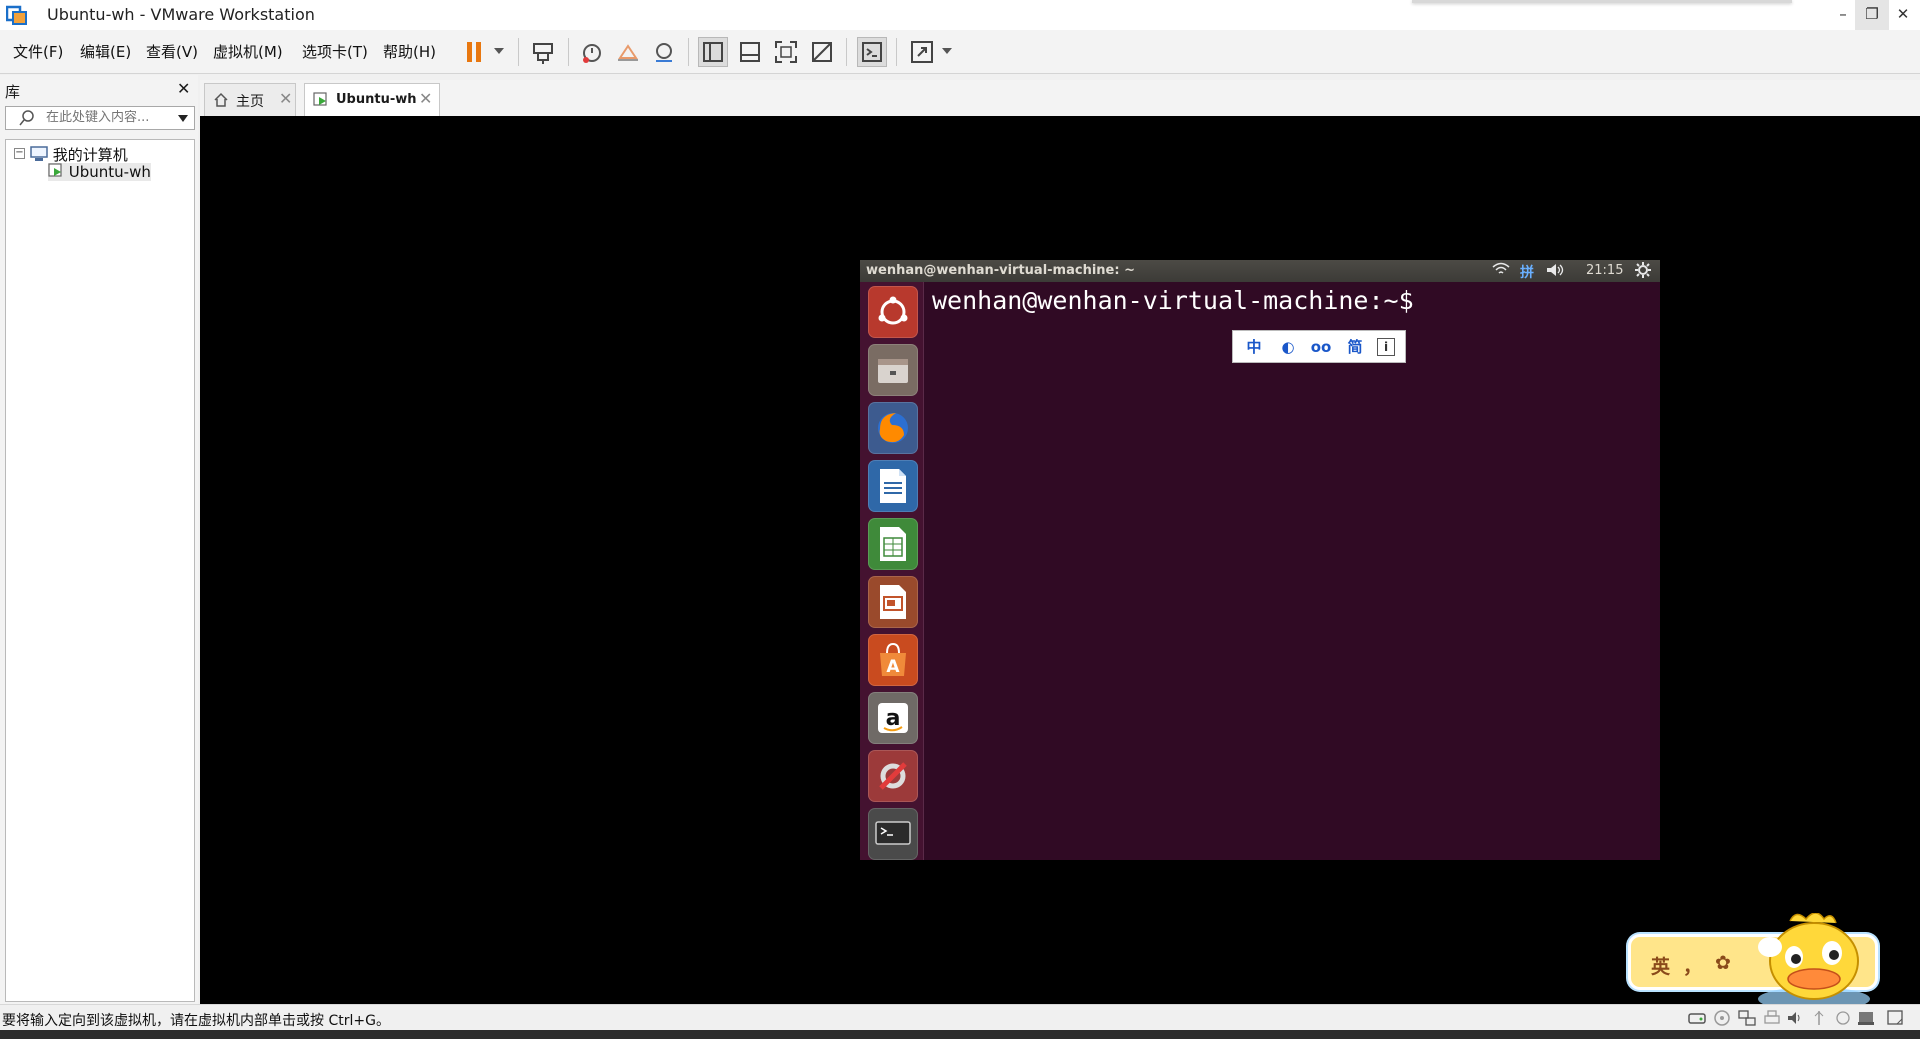 The width and height of the screenshot is (1920, 1039). Describe the element at coordinates (1288, 347) in the screenshot. I see `ime-fullwidth-toggle: ◐` at that location.